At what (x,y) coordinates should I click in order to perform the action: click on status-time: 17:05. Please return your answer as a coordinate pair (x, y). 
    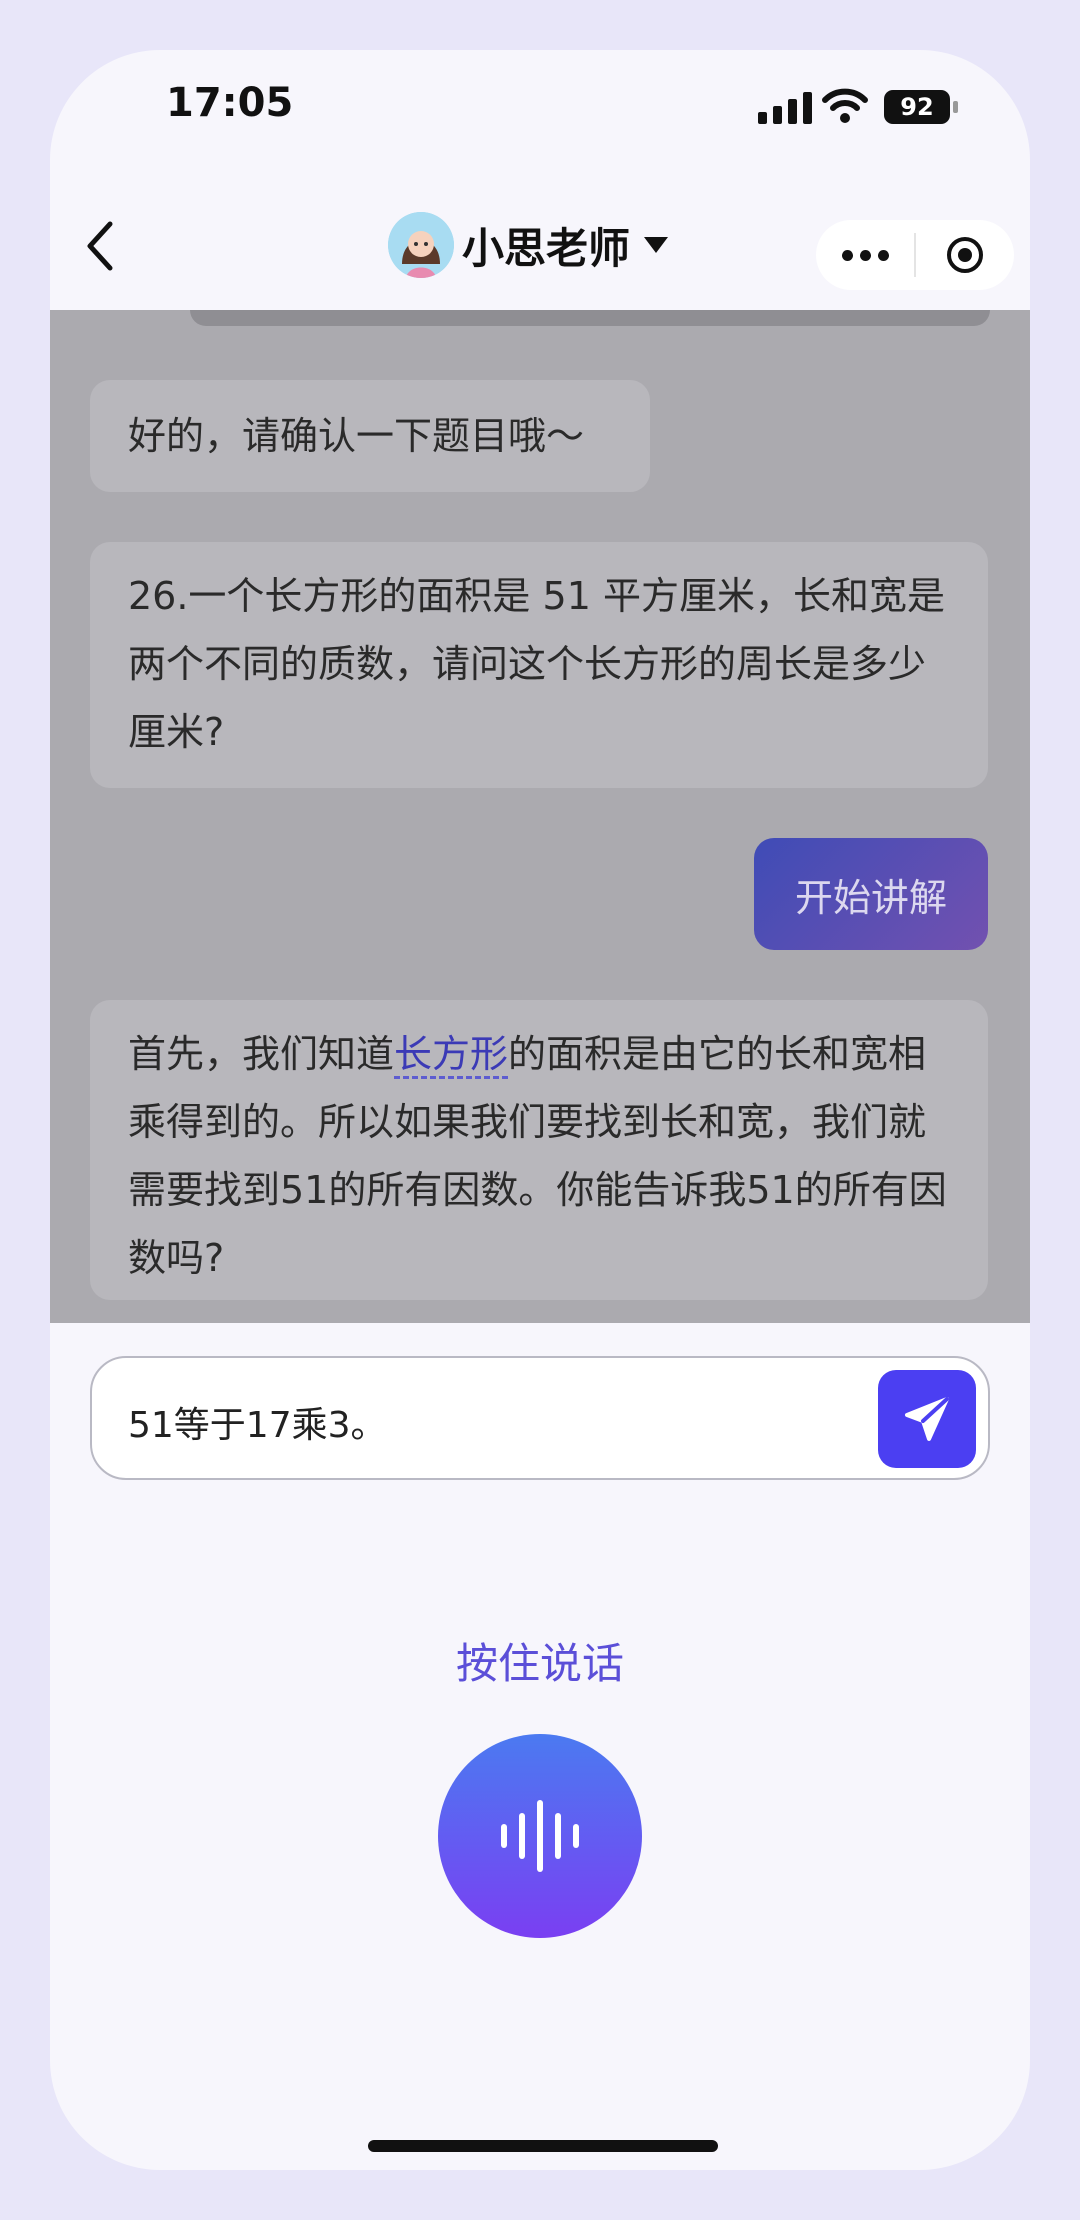
    Looking at the image, I should click on (230, 103).